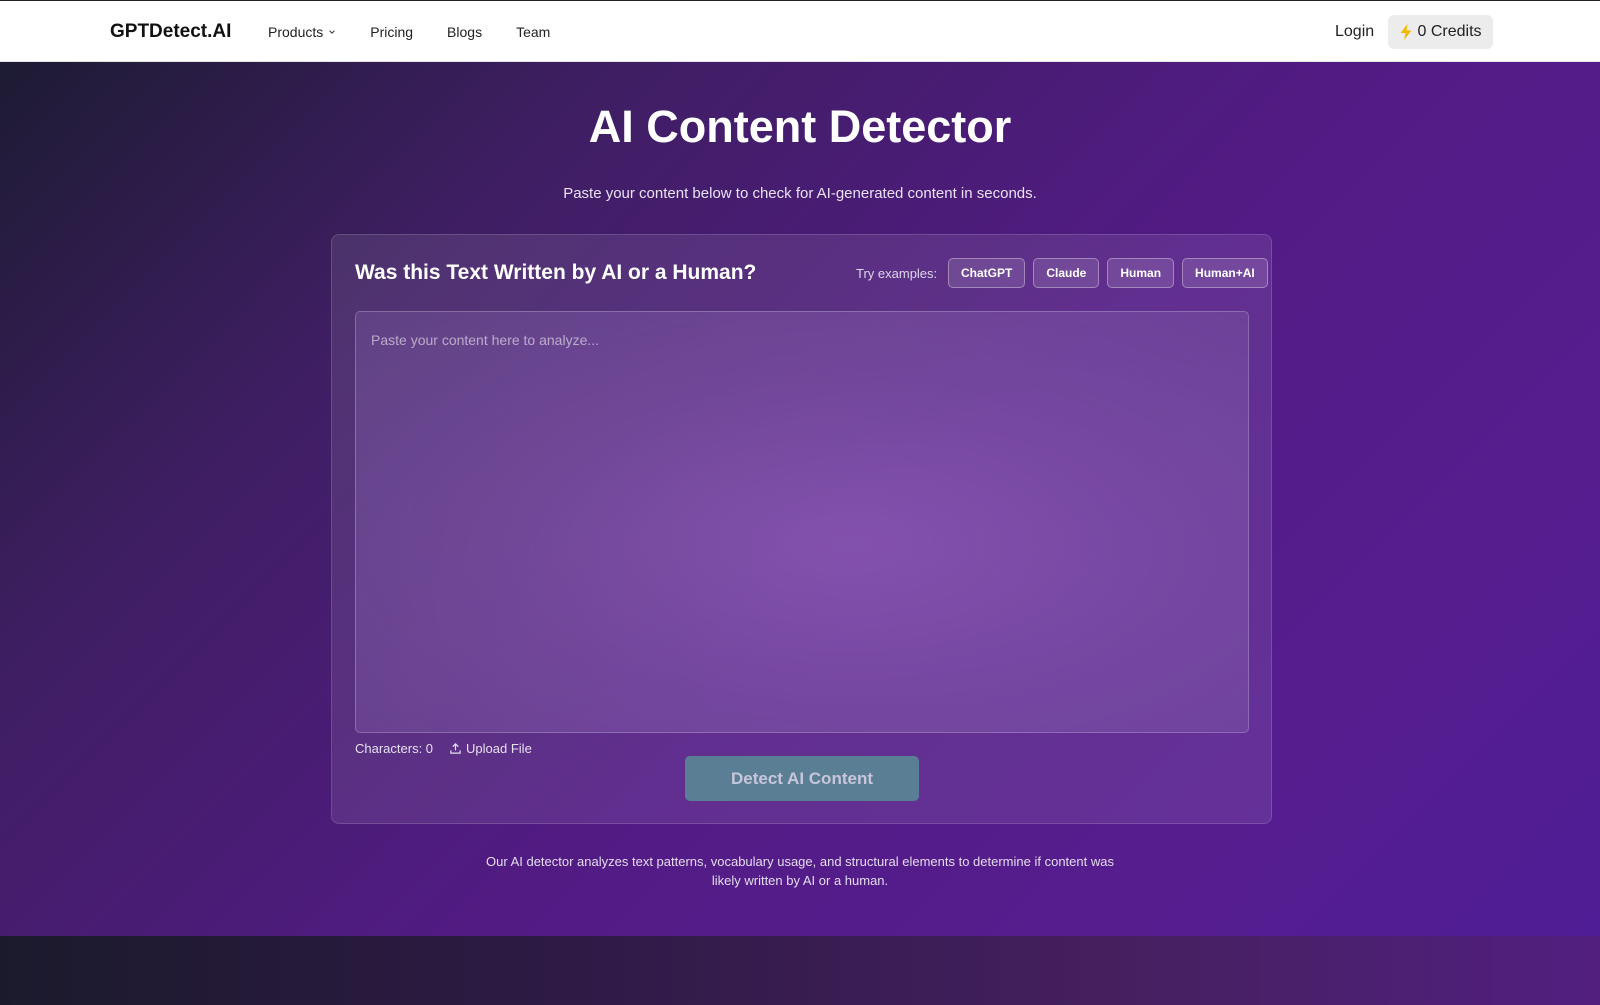  Describe the element at coordinates (1066, 273) in the screenshot. I see `example-claude-button: Claude` at that location.